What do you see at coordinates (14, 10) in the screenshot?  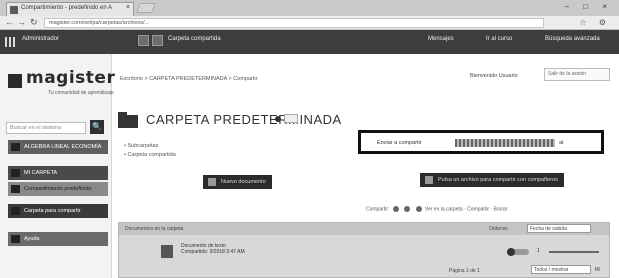 I see `favicon-icon` at bounding box center [14, 10].